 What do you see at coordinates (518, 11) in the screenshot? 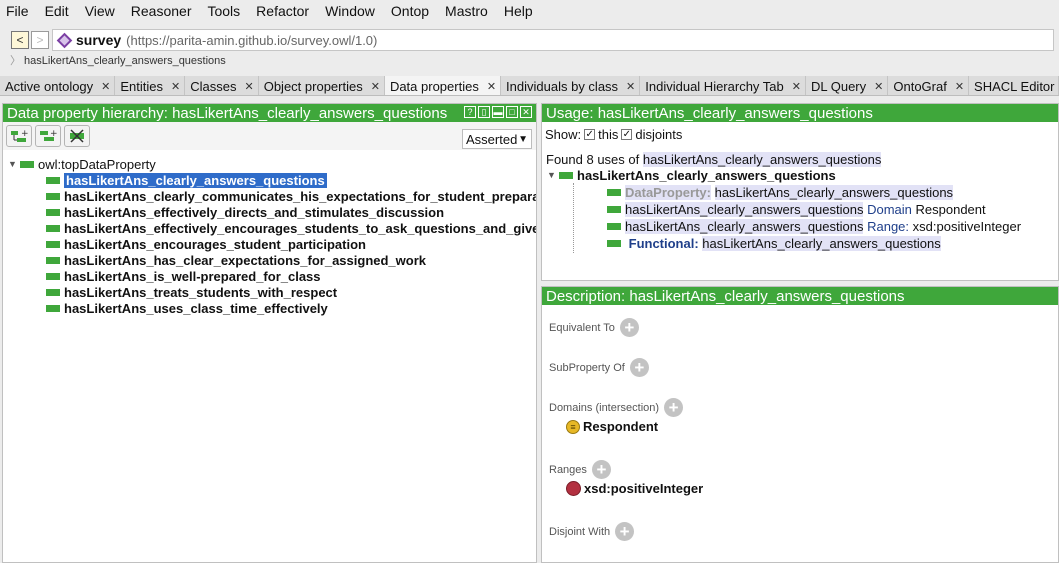
I see `menu-help: Help` at bounding box center [518, 11].